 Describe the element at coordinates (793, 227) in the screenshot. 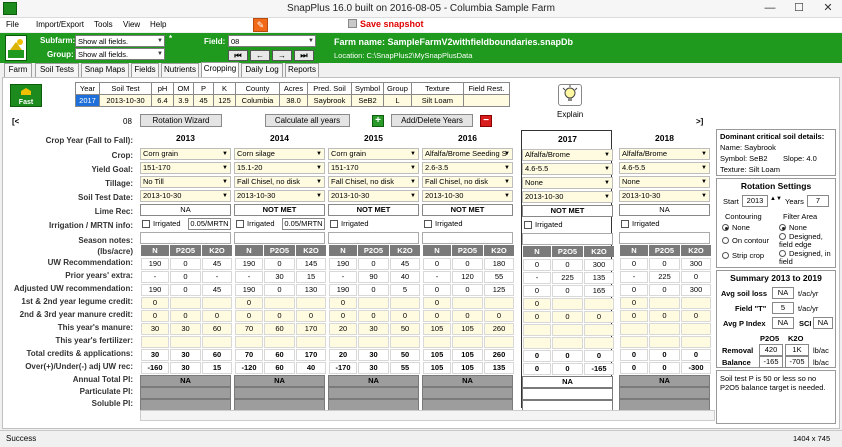

I see `filter-none-radio: None` at that location.